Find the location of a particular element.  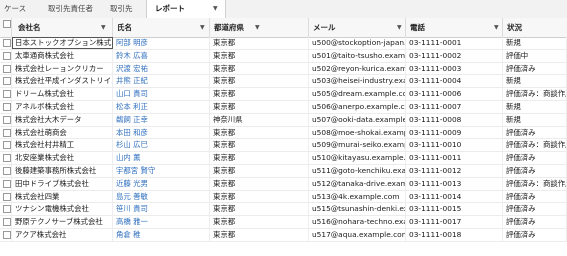

cell-phone: 03-1111-0010 is located at coordinates (454, 145).